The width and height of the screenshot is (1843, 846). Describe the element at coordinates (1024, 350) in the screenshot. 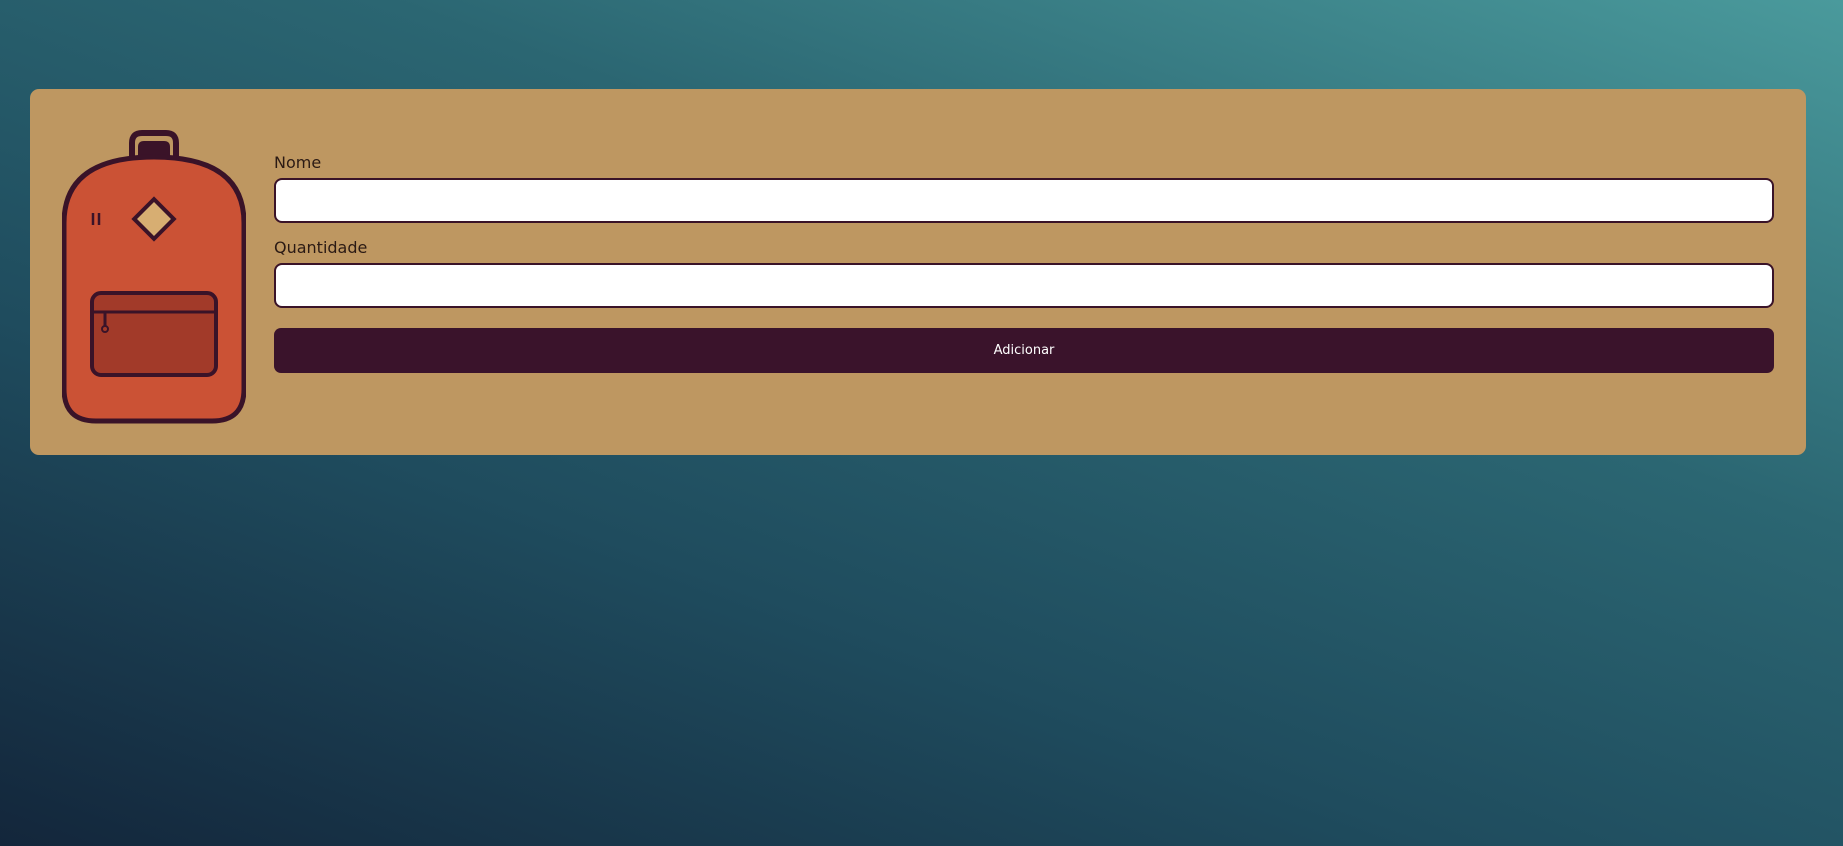

I see `add-button: Adicionar` at that location.